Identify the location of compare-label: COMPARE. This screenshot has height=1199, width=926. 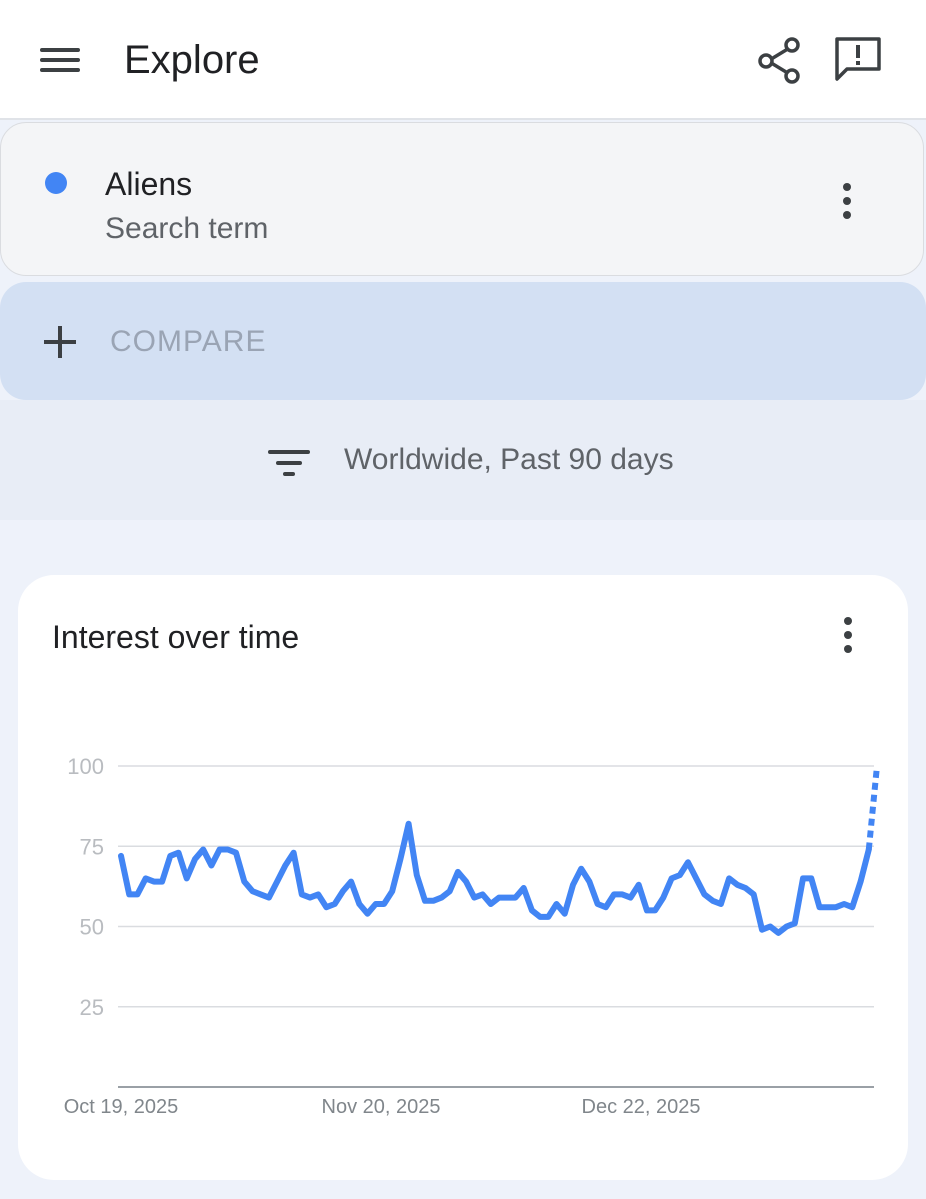
(188, 341).